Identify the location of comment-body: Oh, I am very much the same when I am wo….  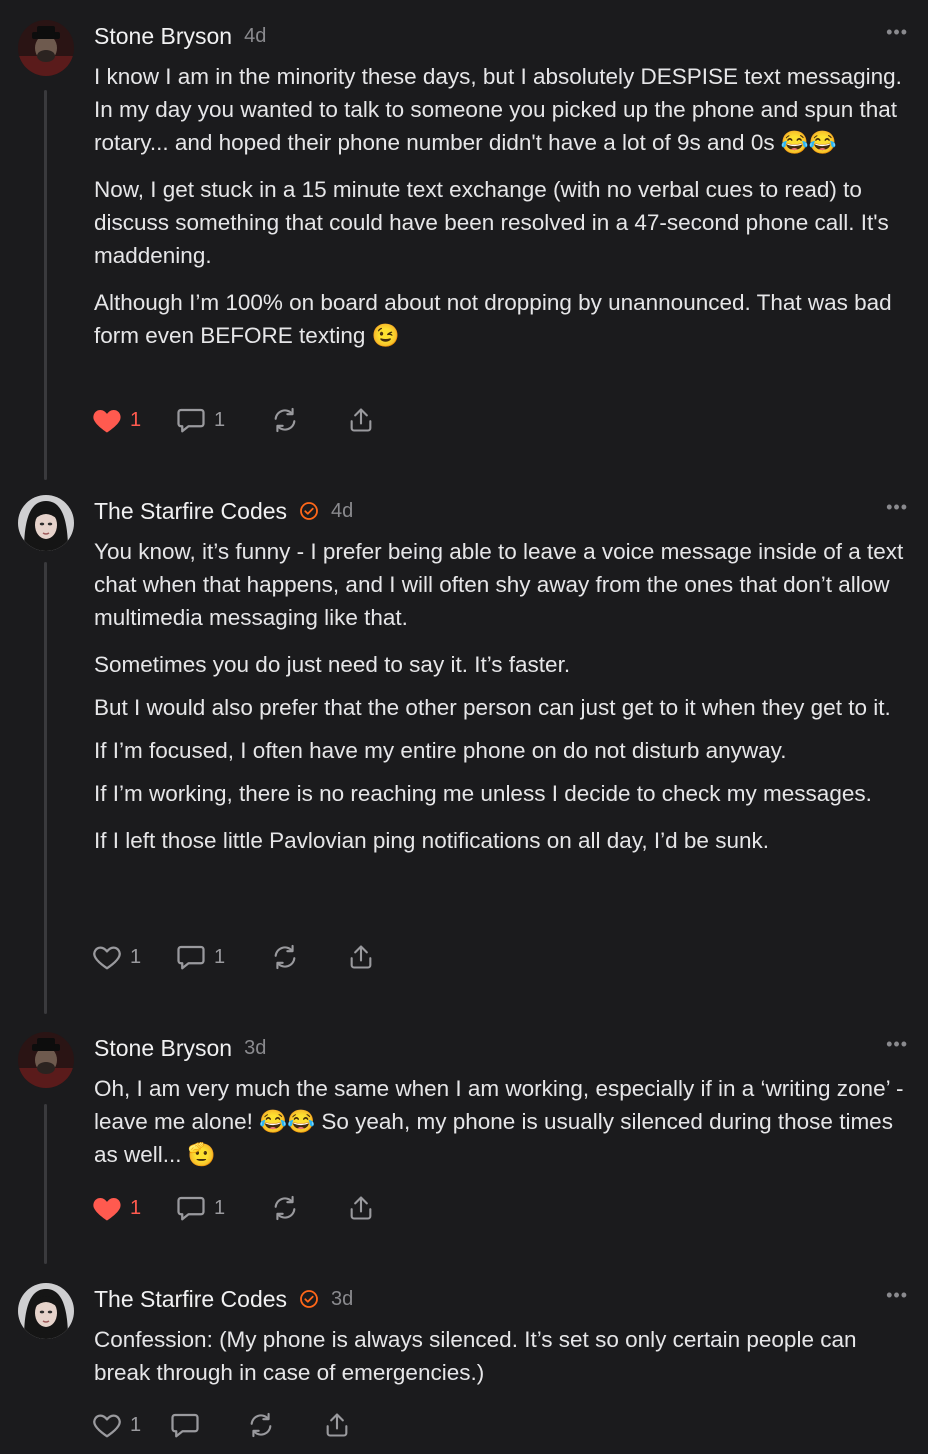
(502, 1128).